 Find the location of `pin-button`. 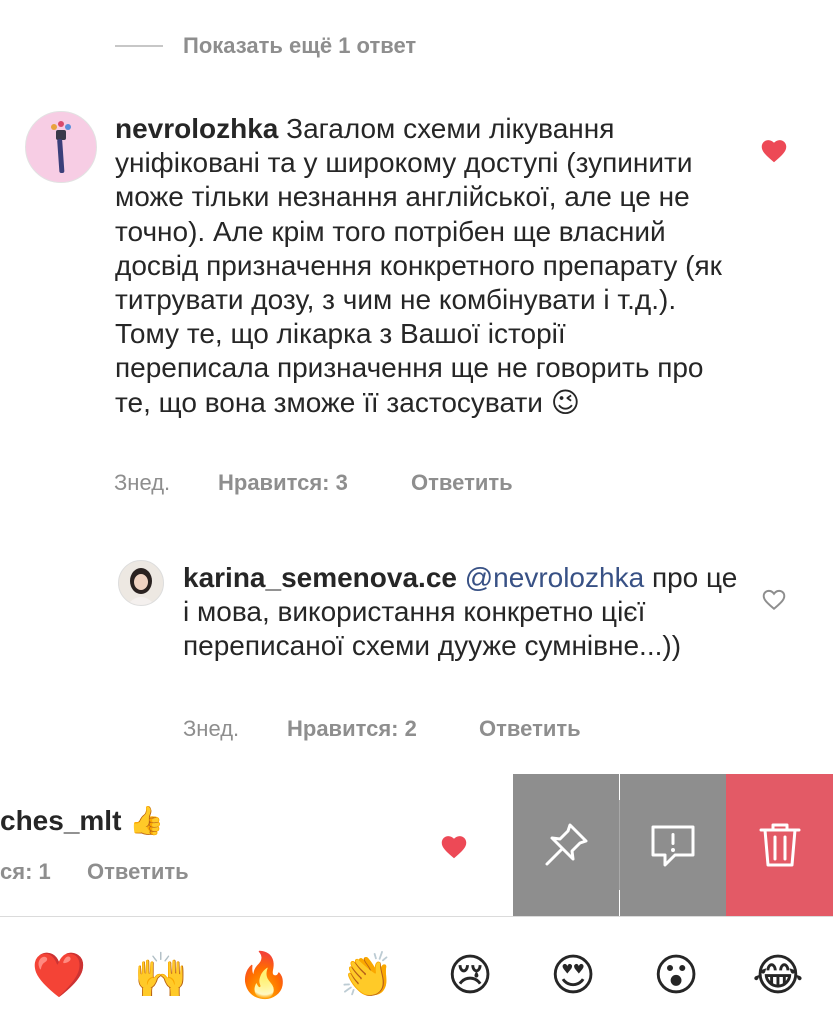

pin-button is located at coordinates (566, 845).